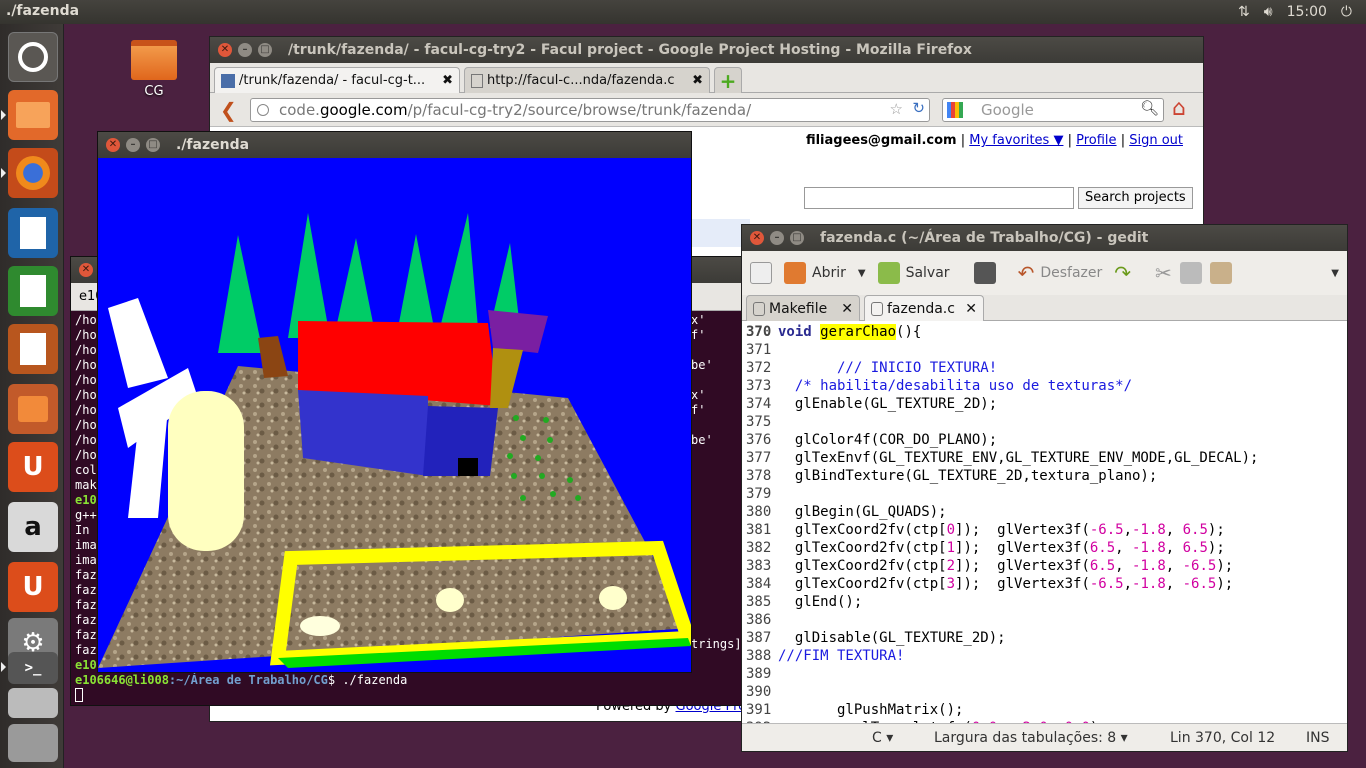 The height and width of the screenshot is (768, 1366). Describe the element at coordinates (213, 145) in the screenshot. I see `fazenda-title: ./fazenda` at that location.